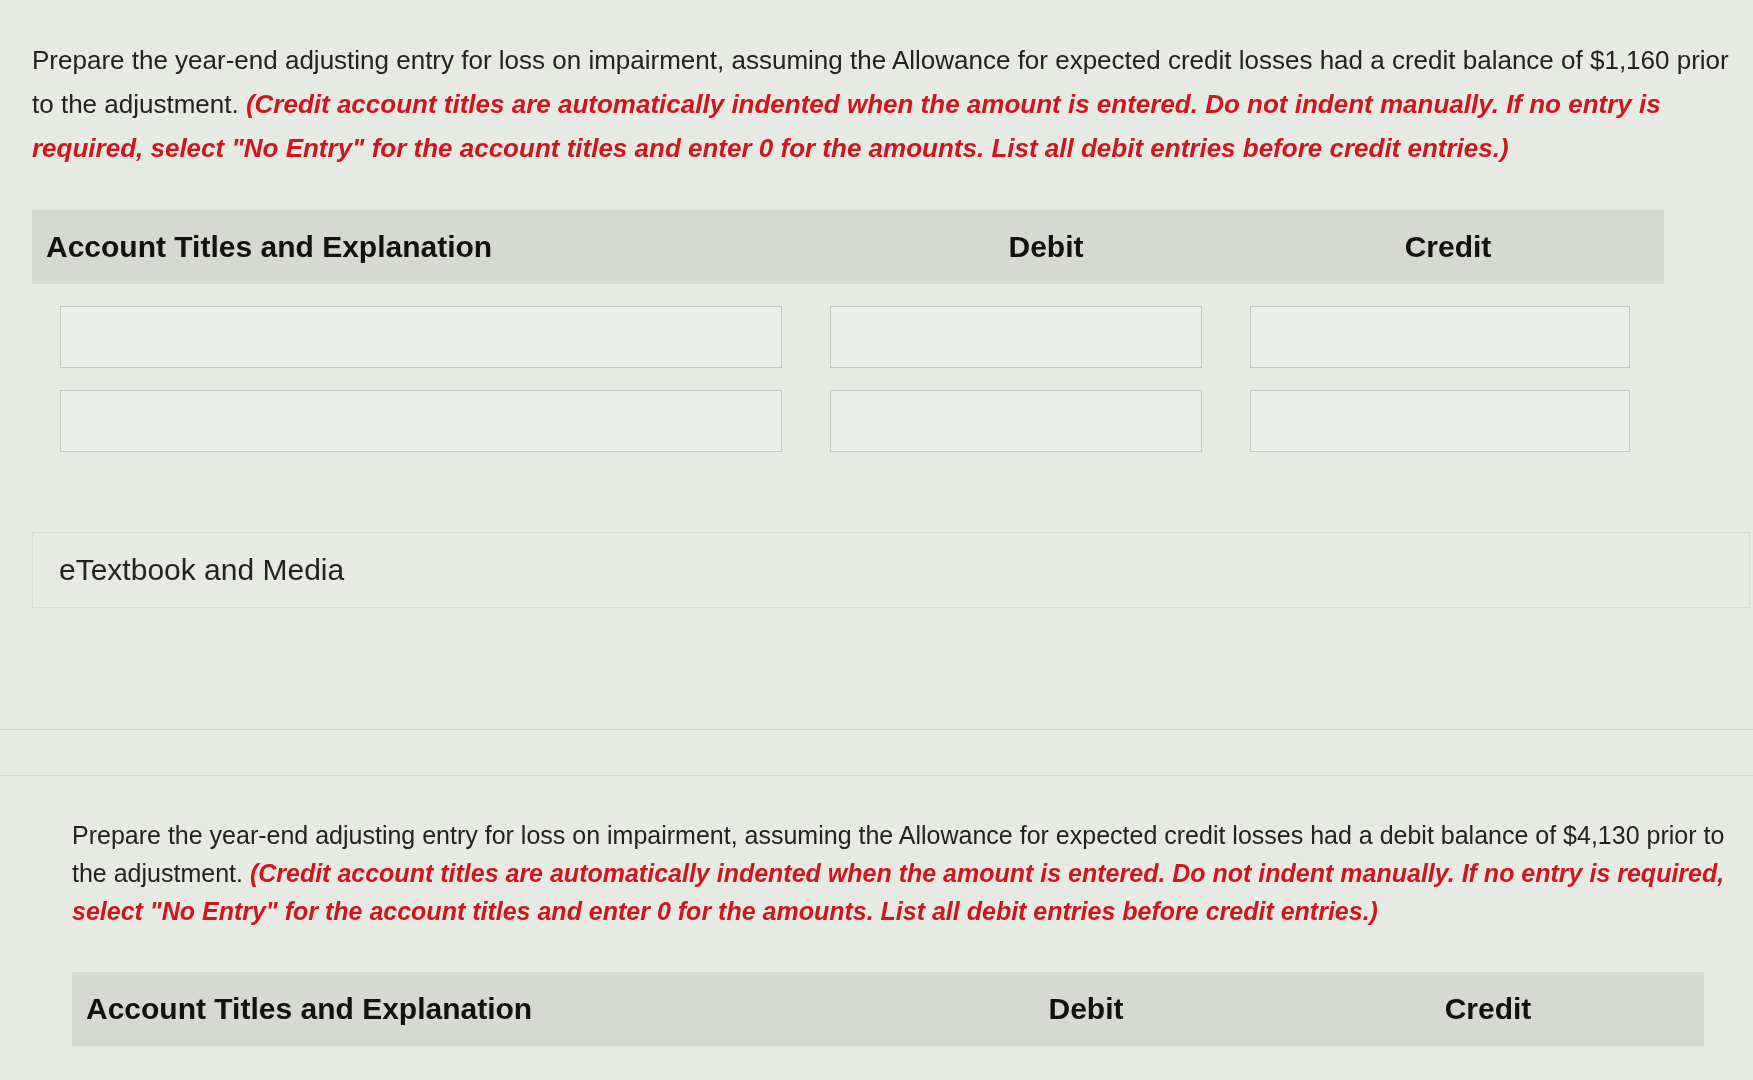 Image resolution: width=1753 pixels, height=1080 pixels. I want to click on question-text: Prepare the year-end adjusting entry for loss on impairment, assuming the Allowance for expected credit losses had a debit balance of $4,130 prior to the adjustment. (Credit account titles are automatically indented when the amount is entered. Do not indent manually. If no entry is required, select "No Entry" for the account titles and enter 0 for the amounts. List all debit entries before credit entries.), so click(899, 873).